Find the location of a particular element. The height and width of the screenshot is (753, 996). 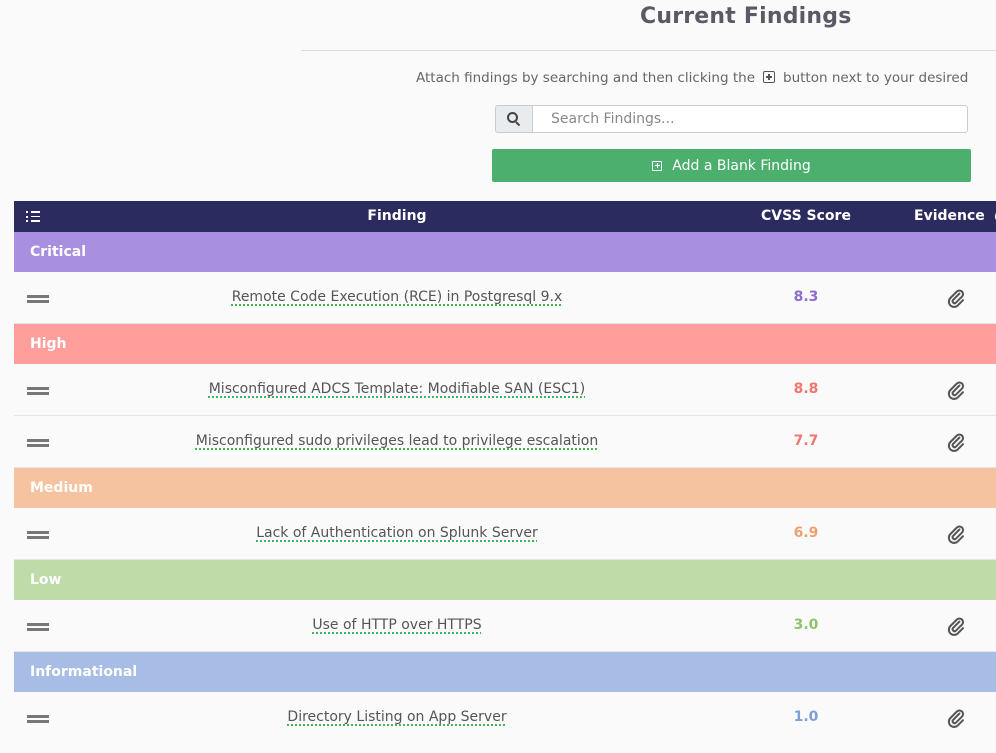

cvss-score: 1.0 is located at coordinates (806, 717).